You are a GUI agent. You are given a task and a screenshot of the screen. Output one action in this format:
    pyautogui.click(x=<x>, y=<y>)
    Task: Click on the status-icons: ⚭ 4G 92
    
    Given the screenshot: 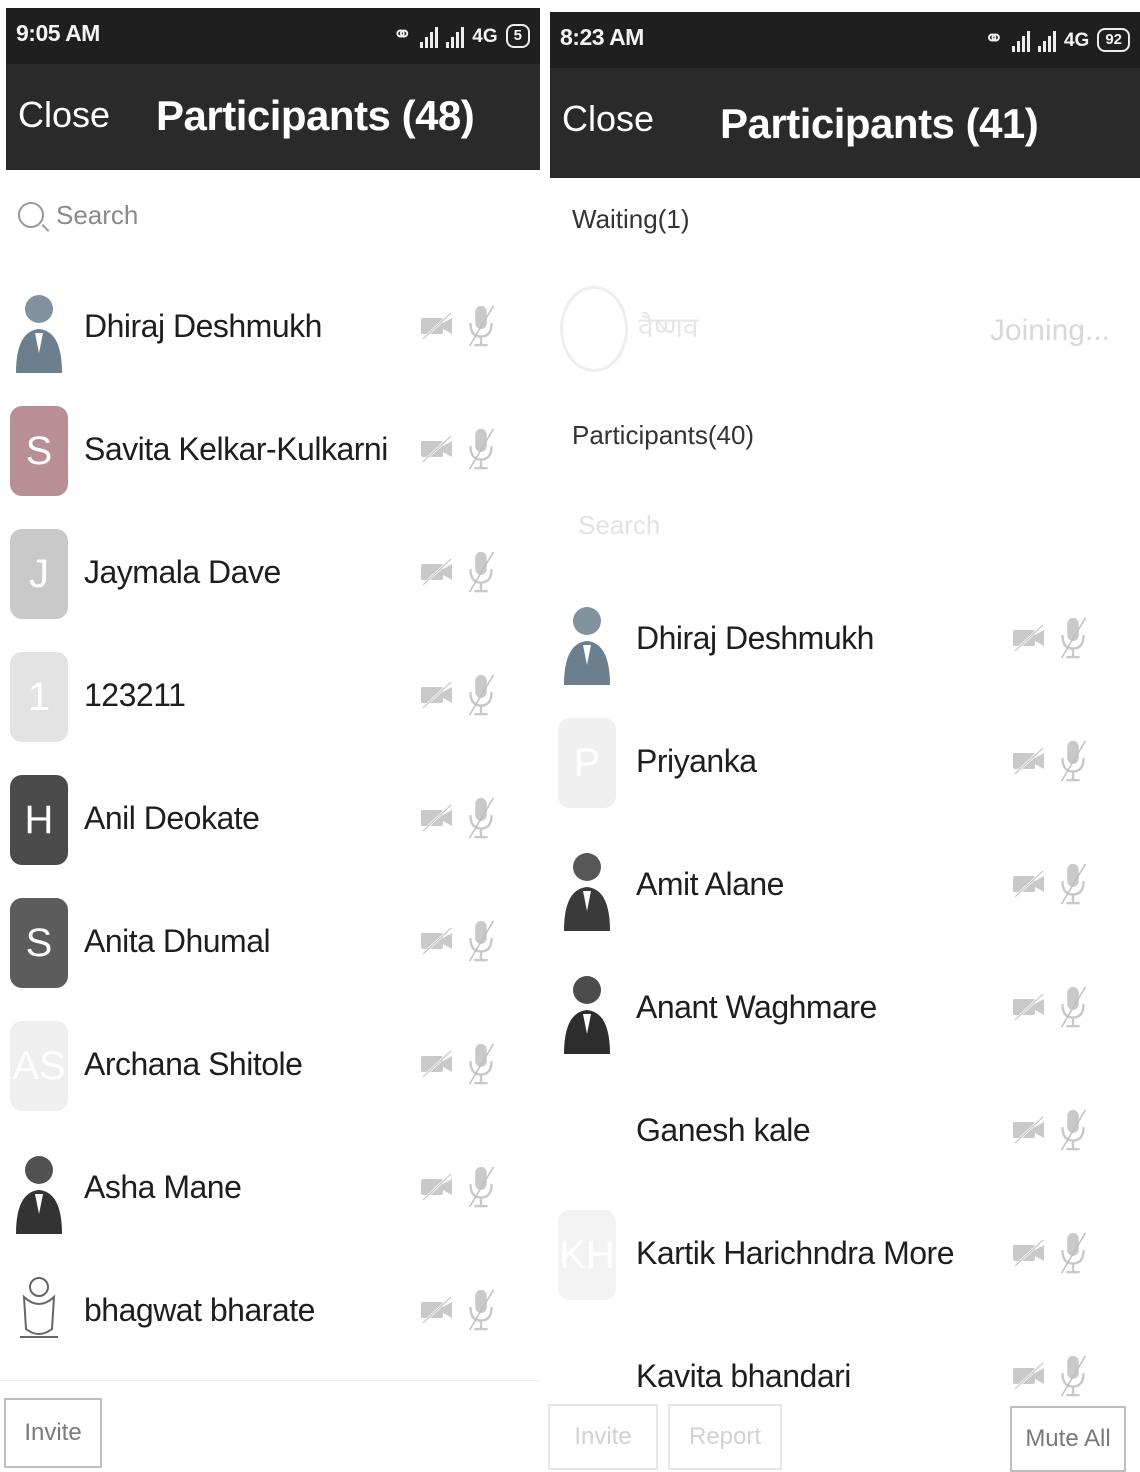 What is the action you would take?
    pyautogui.click(x=1057, y=37)
    